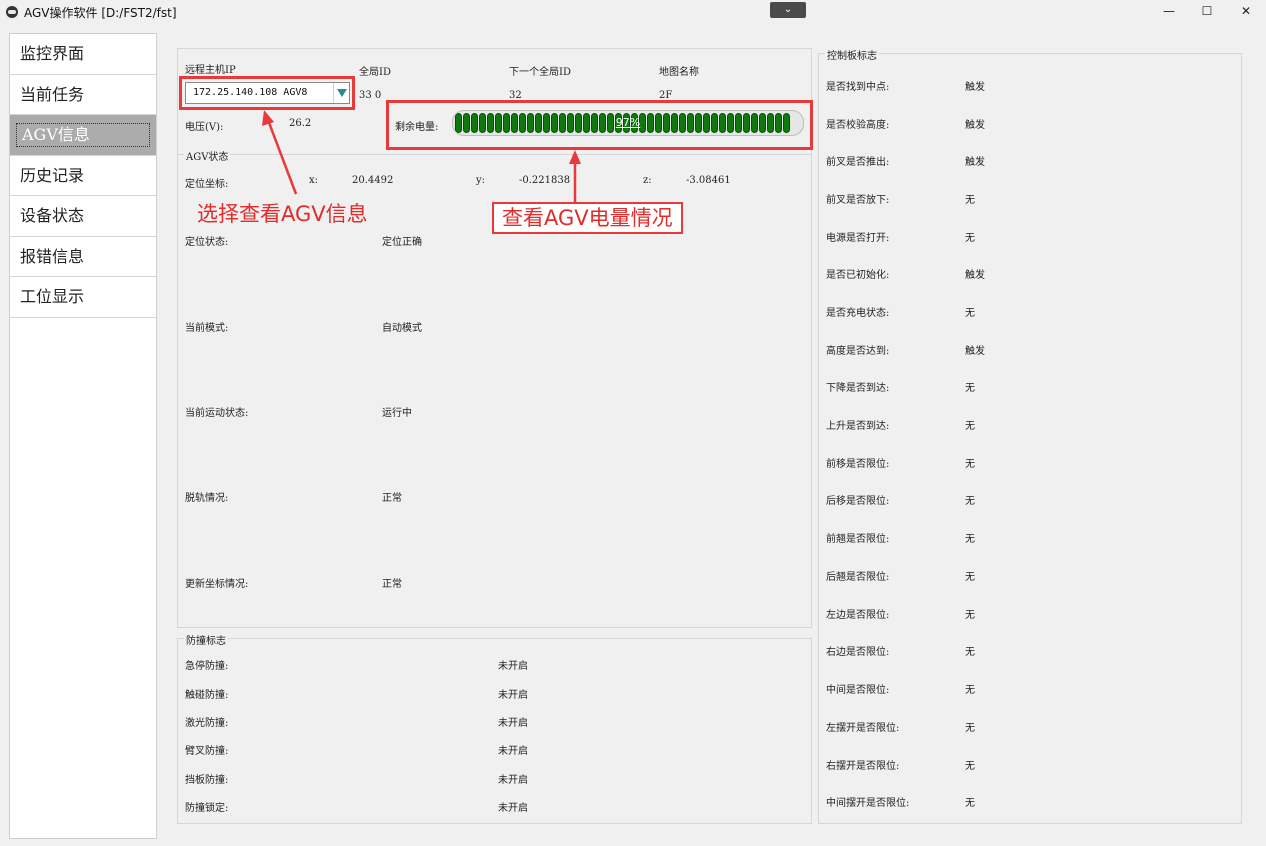  I want to click on status-row-label: 脱轨情况:, so click(207, 498).